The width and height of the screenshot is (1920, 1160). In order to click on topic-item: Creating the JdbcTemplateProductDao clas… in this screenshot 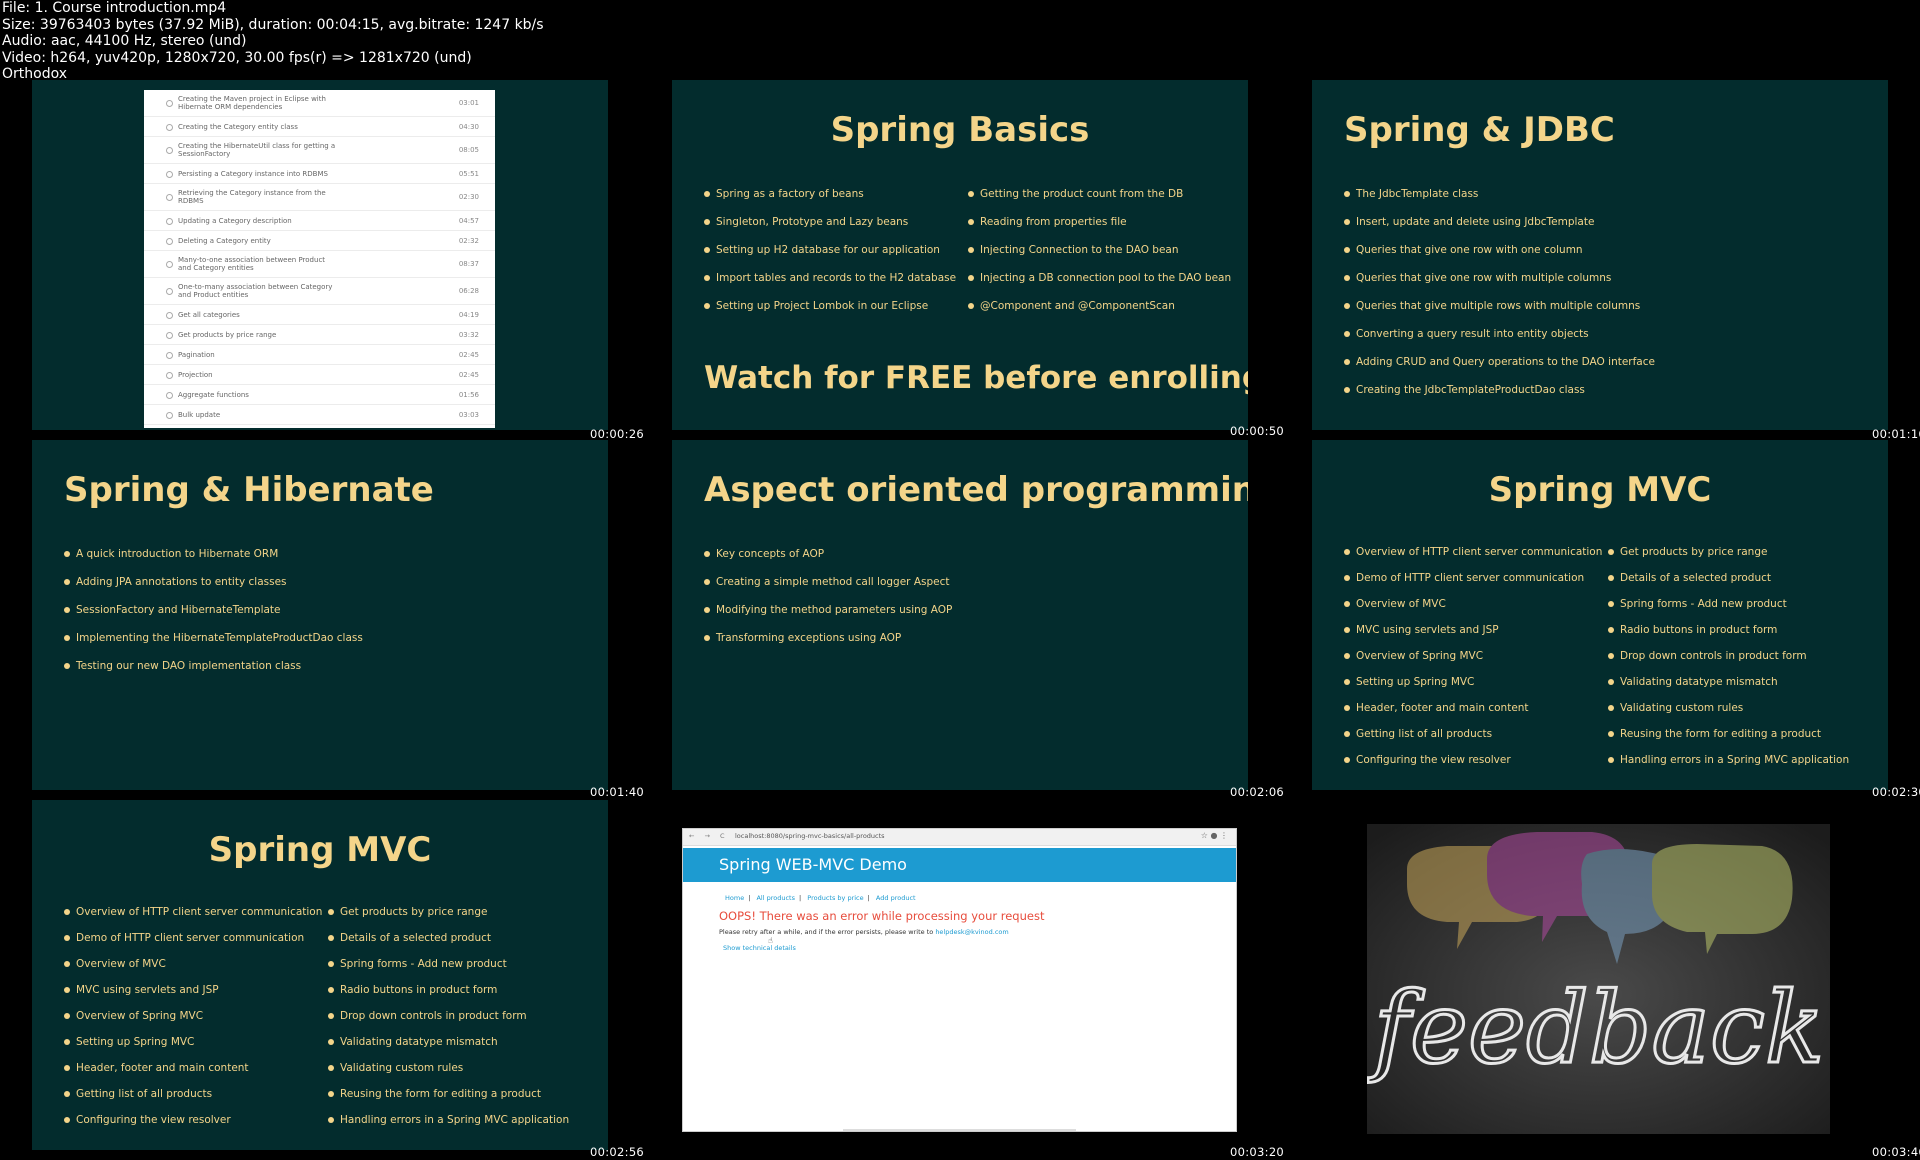, I will do `click(1499, 390)`.